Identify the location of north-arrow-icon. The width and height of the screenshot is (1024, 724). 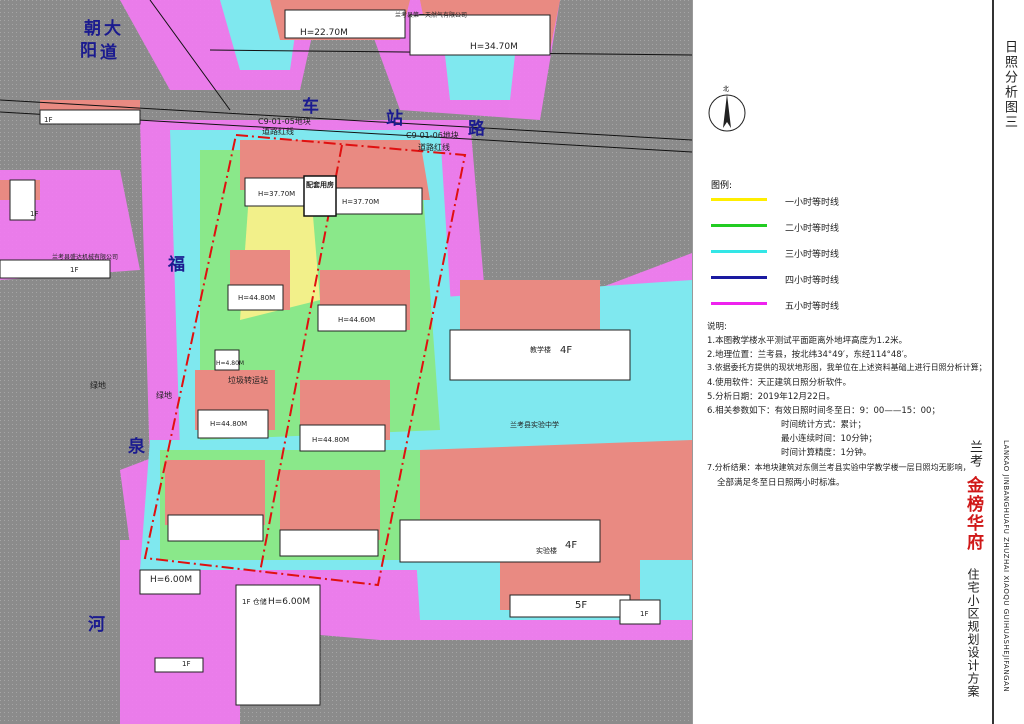
(727, 113).